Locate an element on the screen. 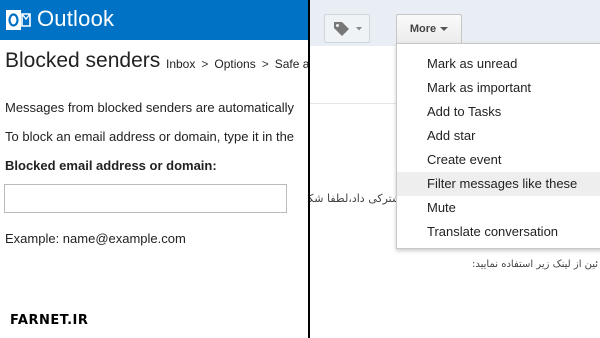 Image resolution: width=600 pixels, height=338 pixels. breadcrumb-options: Options is located at coordinates (234, 64).